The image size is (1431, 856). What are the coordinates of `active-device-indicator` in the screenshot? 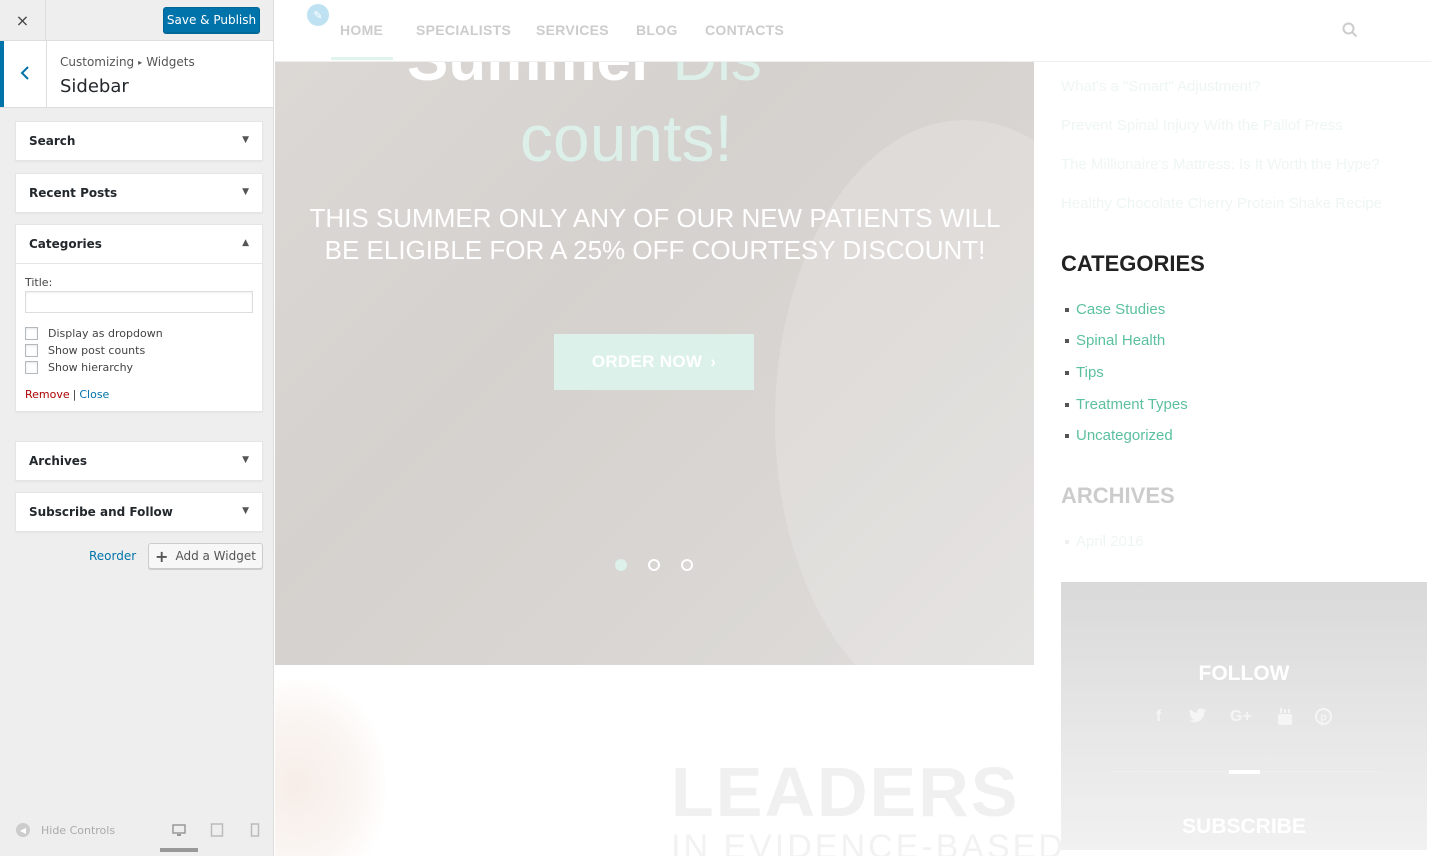 It's located at (179, 850).